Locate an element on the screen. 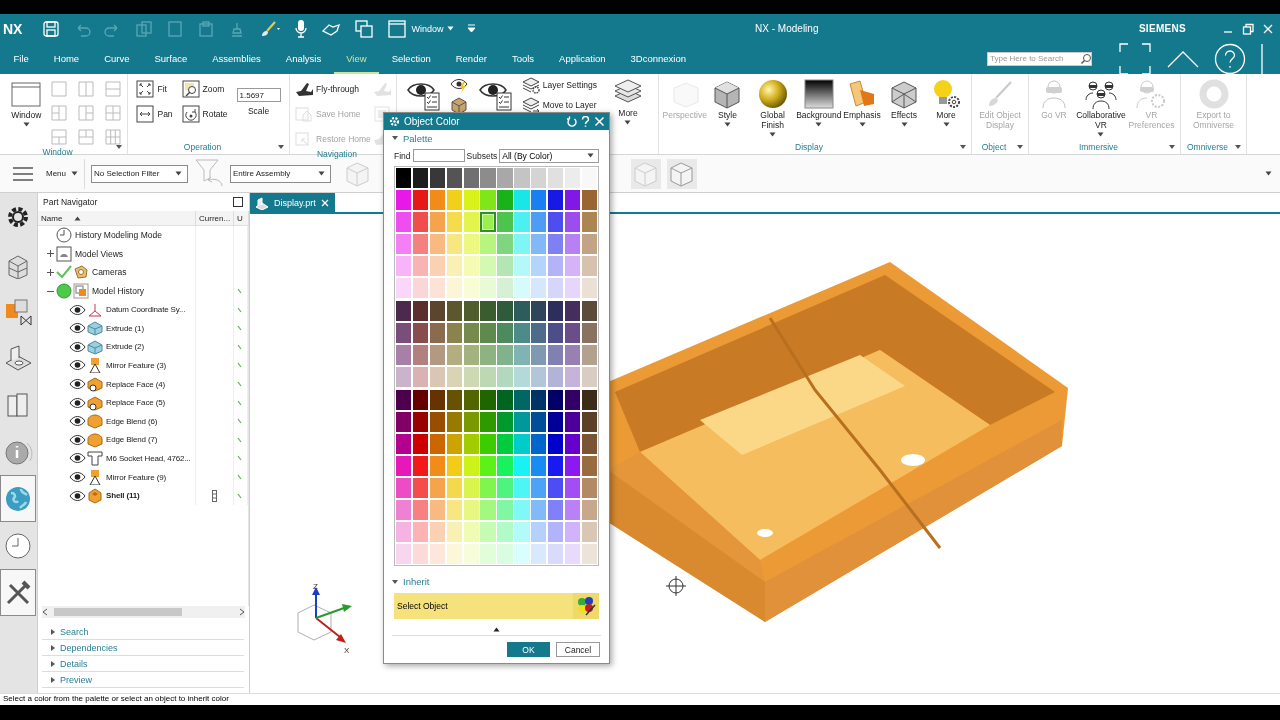  ribbon-tab: Home is located at coordinates (66, 58).